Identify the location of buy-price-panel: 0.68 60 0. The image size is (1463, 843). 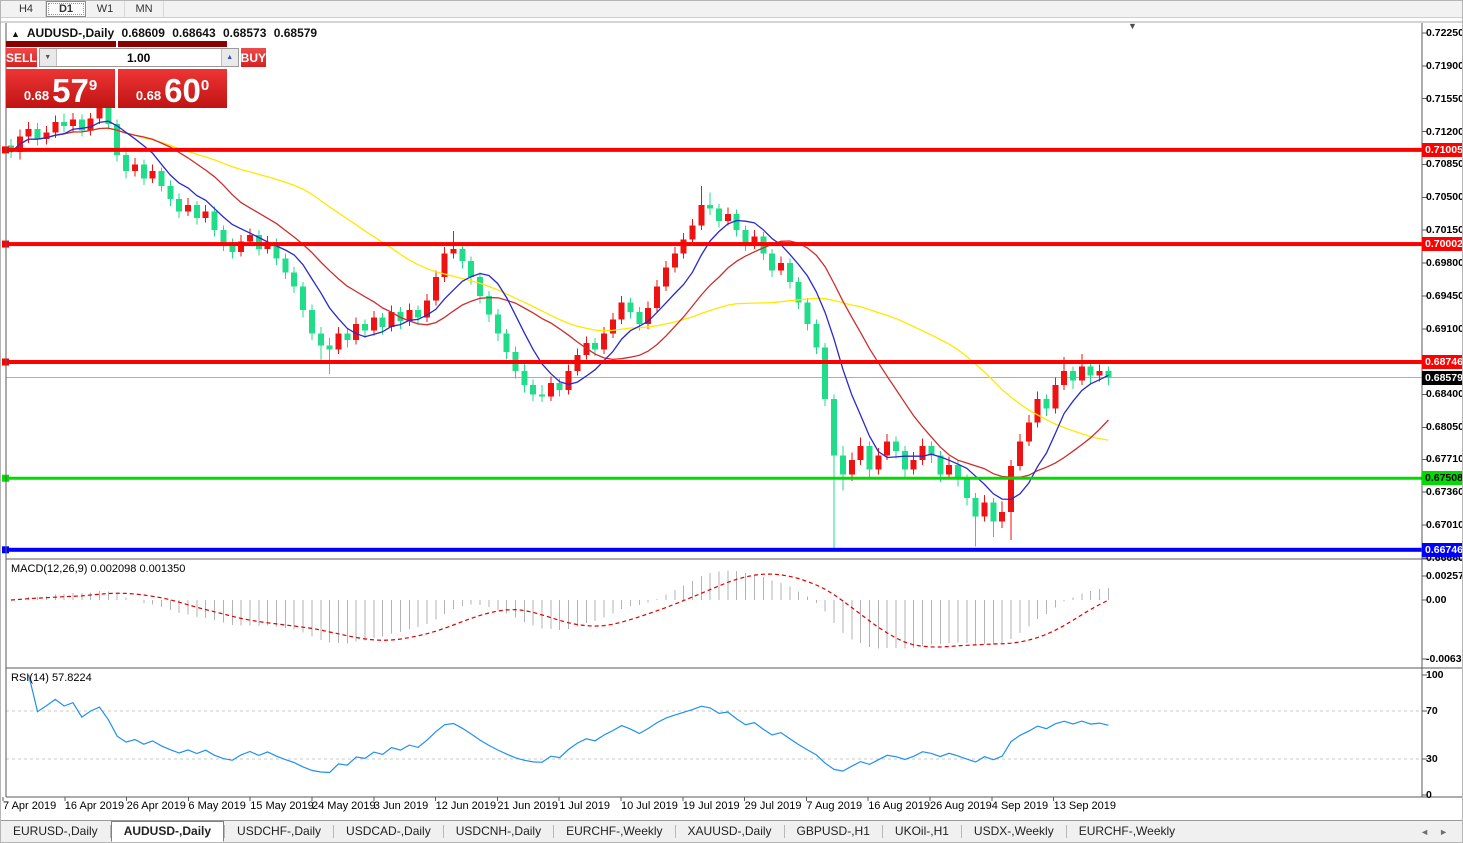
(172, 88).